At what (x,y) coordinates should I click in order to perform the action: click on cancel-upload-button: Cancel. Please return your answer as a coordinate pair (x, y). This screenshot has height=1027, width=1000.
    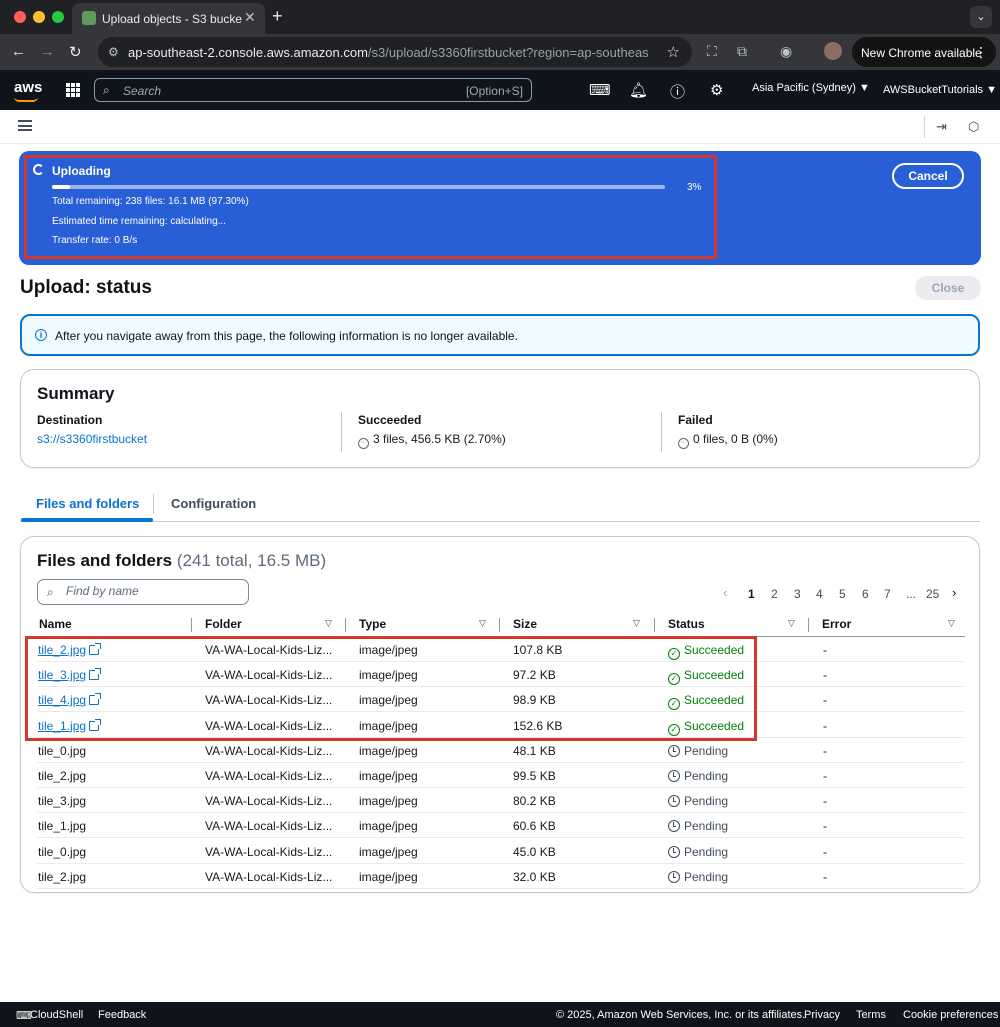
    Looking at the image, I should click on (928, 176).